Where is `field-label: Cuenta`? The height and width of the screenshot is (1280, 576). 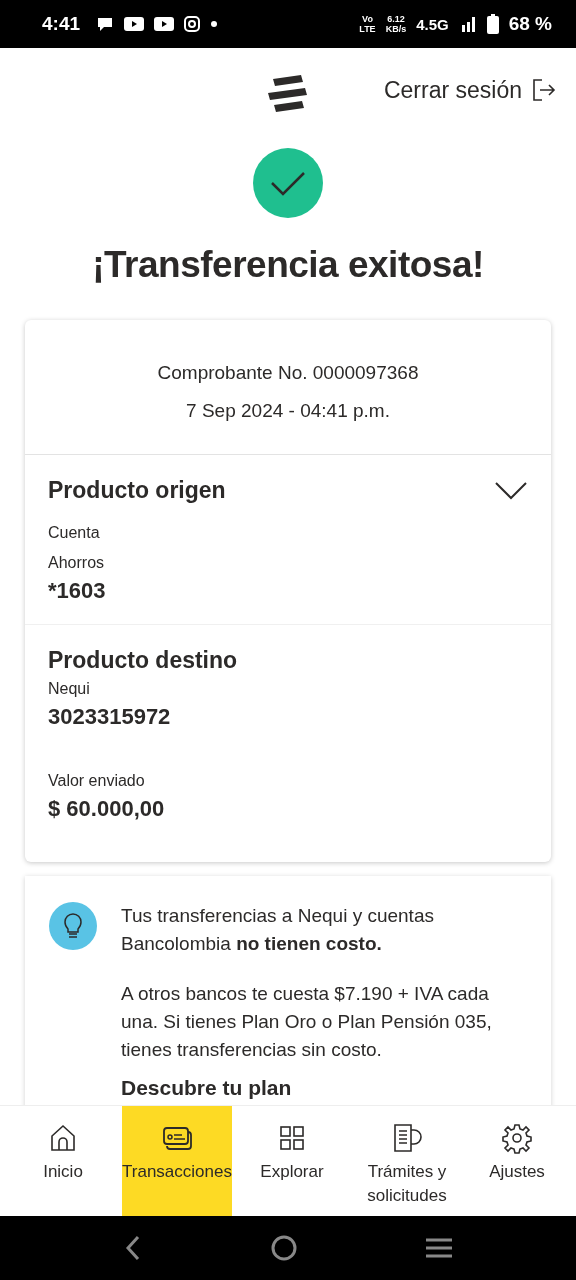 field-label: Cuenta is located at coordinates (74, 533).